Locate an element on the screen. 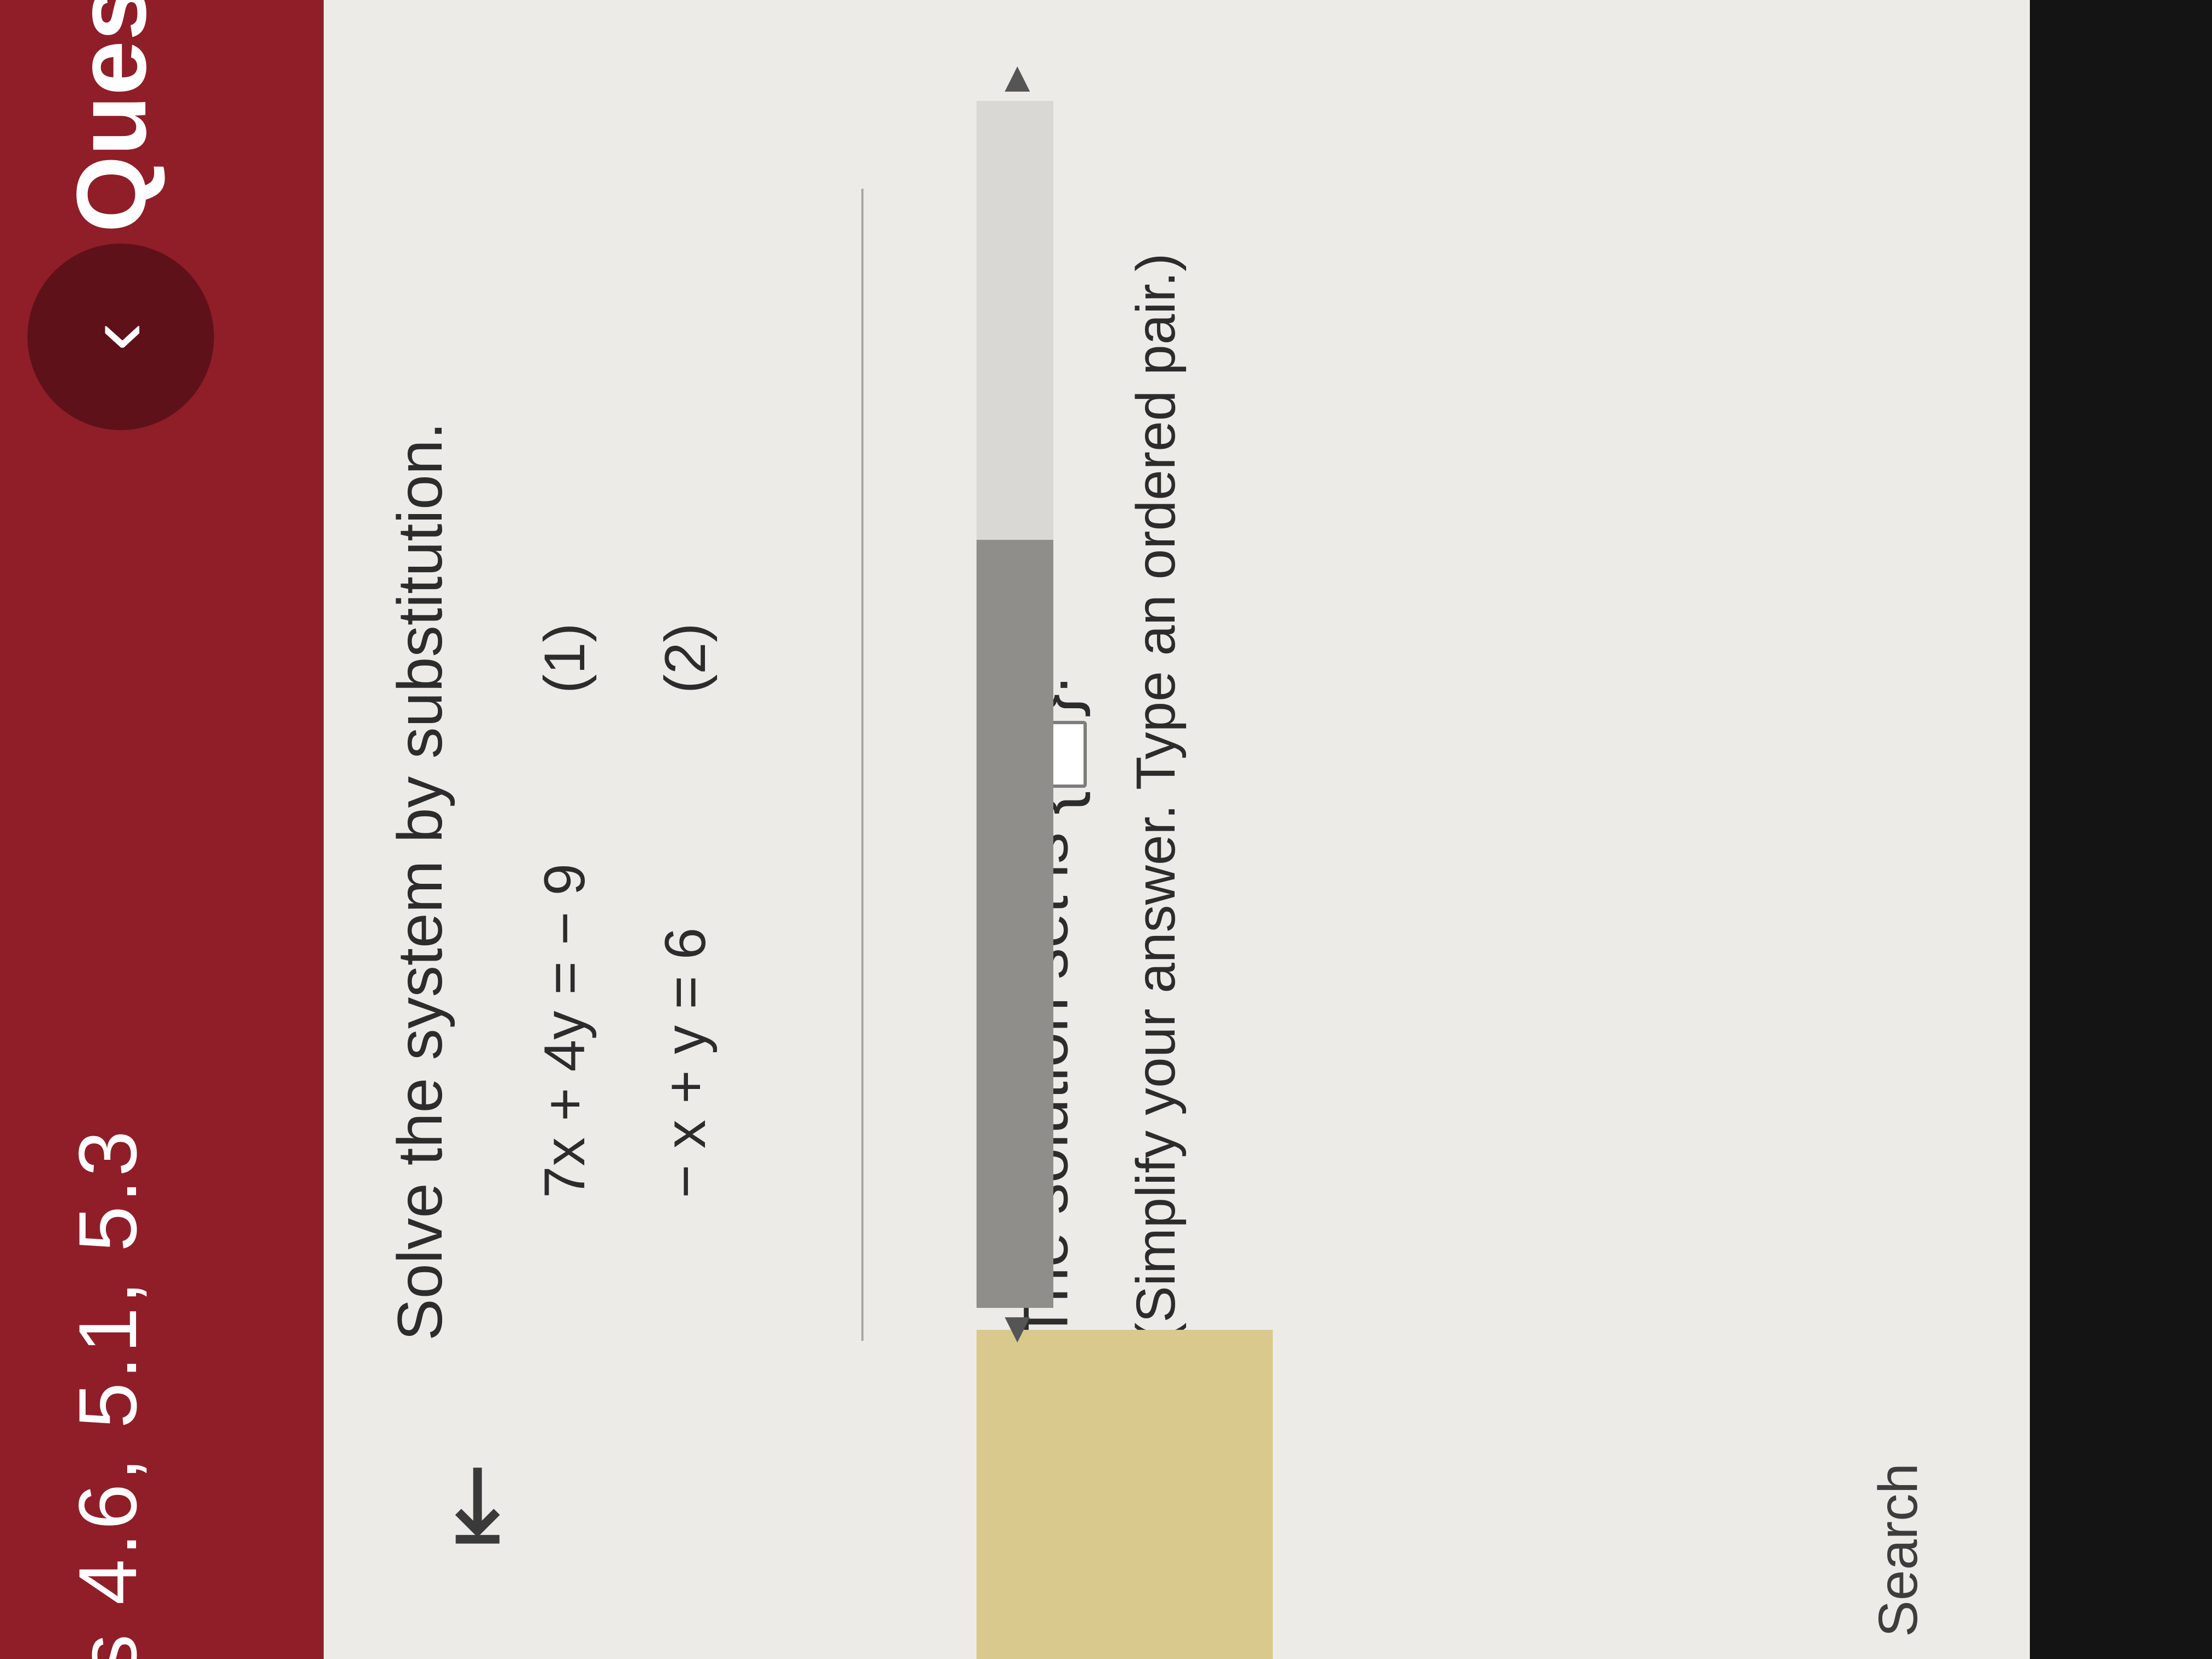 The width and height of the screenshot is (2212, 1659). previous-question-button: ‹ is located at coordinates (120, 337).